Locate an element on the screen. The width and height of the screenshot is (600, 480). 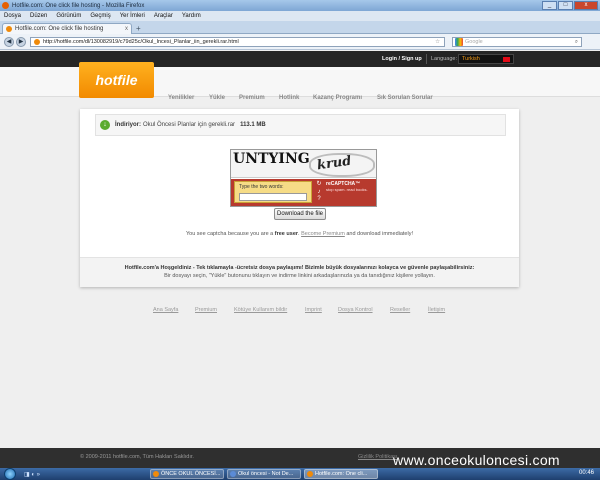
nav-premium: Premium is located at coordinates (252, 98).